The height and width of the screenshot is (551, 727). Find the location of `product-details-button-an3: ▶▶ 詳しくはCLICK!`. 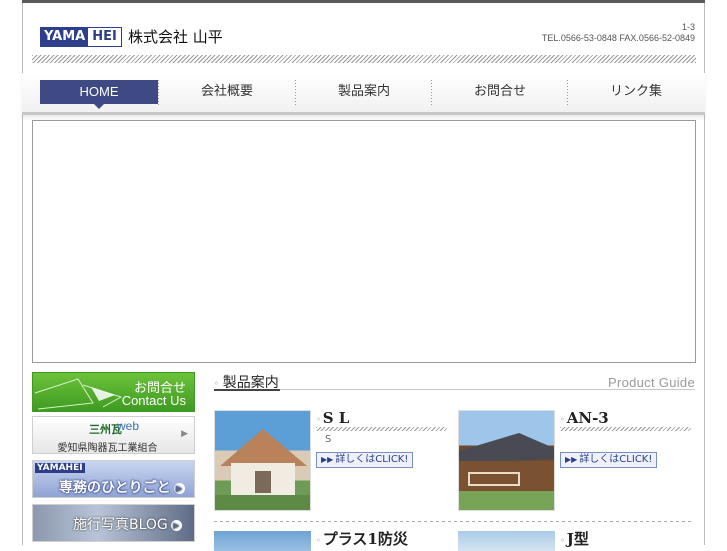

product-details-button-an3: ▶▶ 詳しくはCLICK! is located at coordinates (609, 460).